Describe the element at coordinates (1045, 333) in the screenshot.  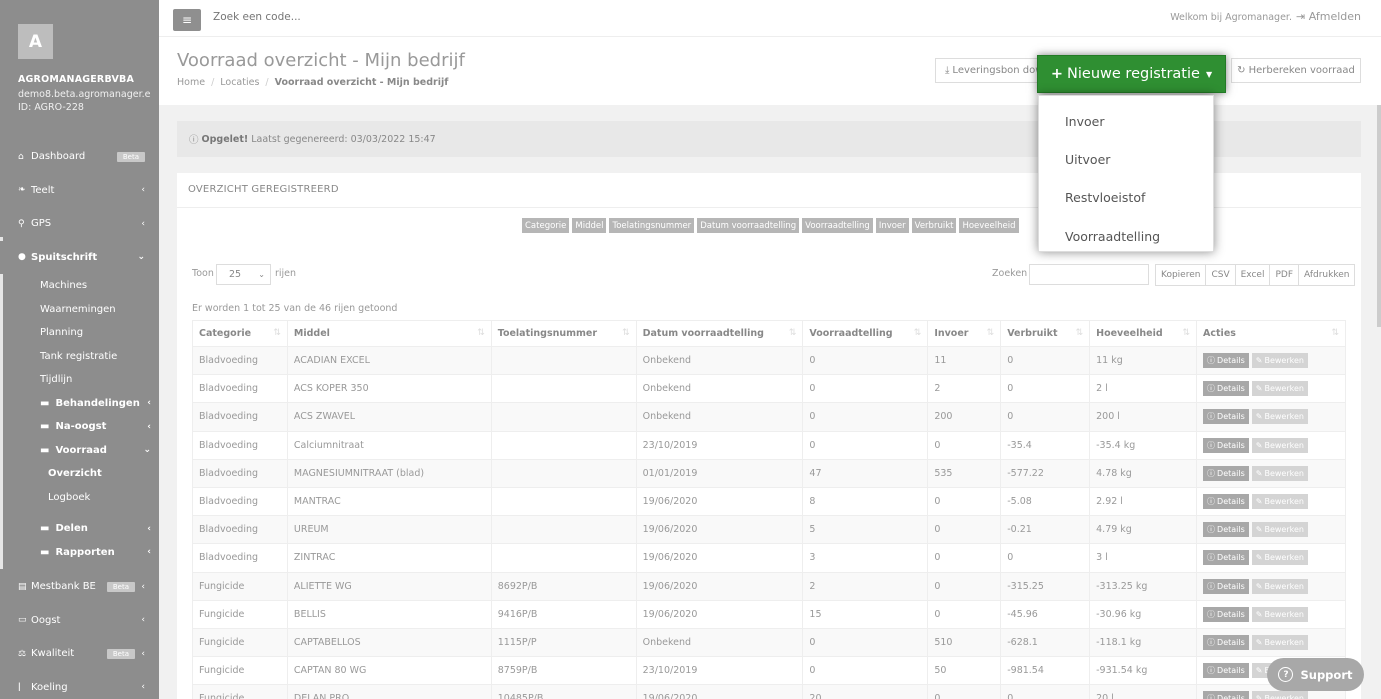
I see `column-header: Verbruikt ⇅` at that location.